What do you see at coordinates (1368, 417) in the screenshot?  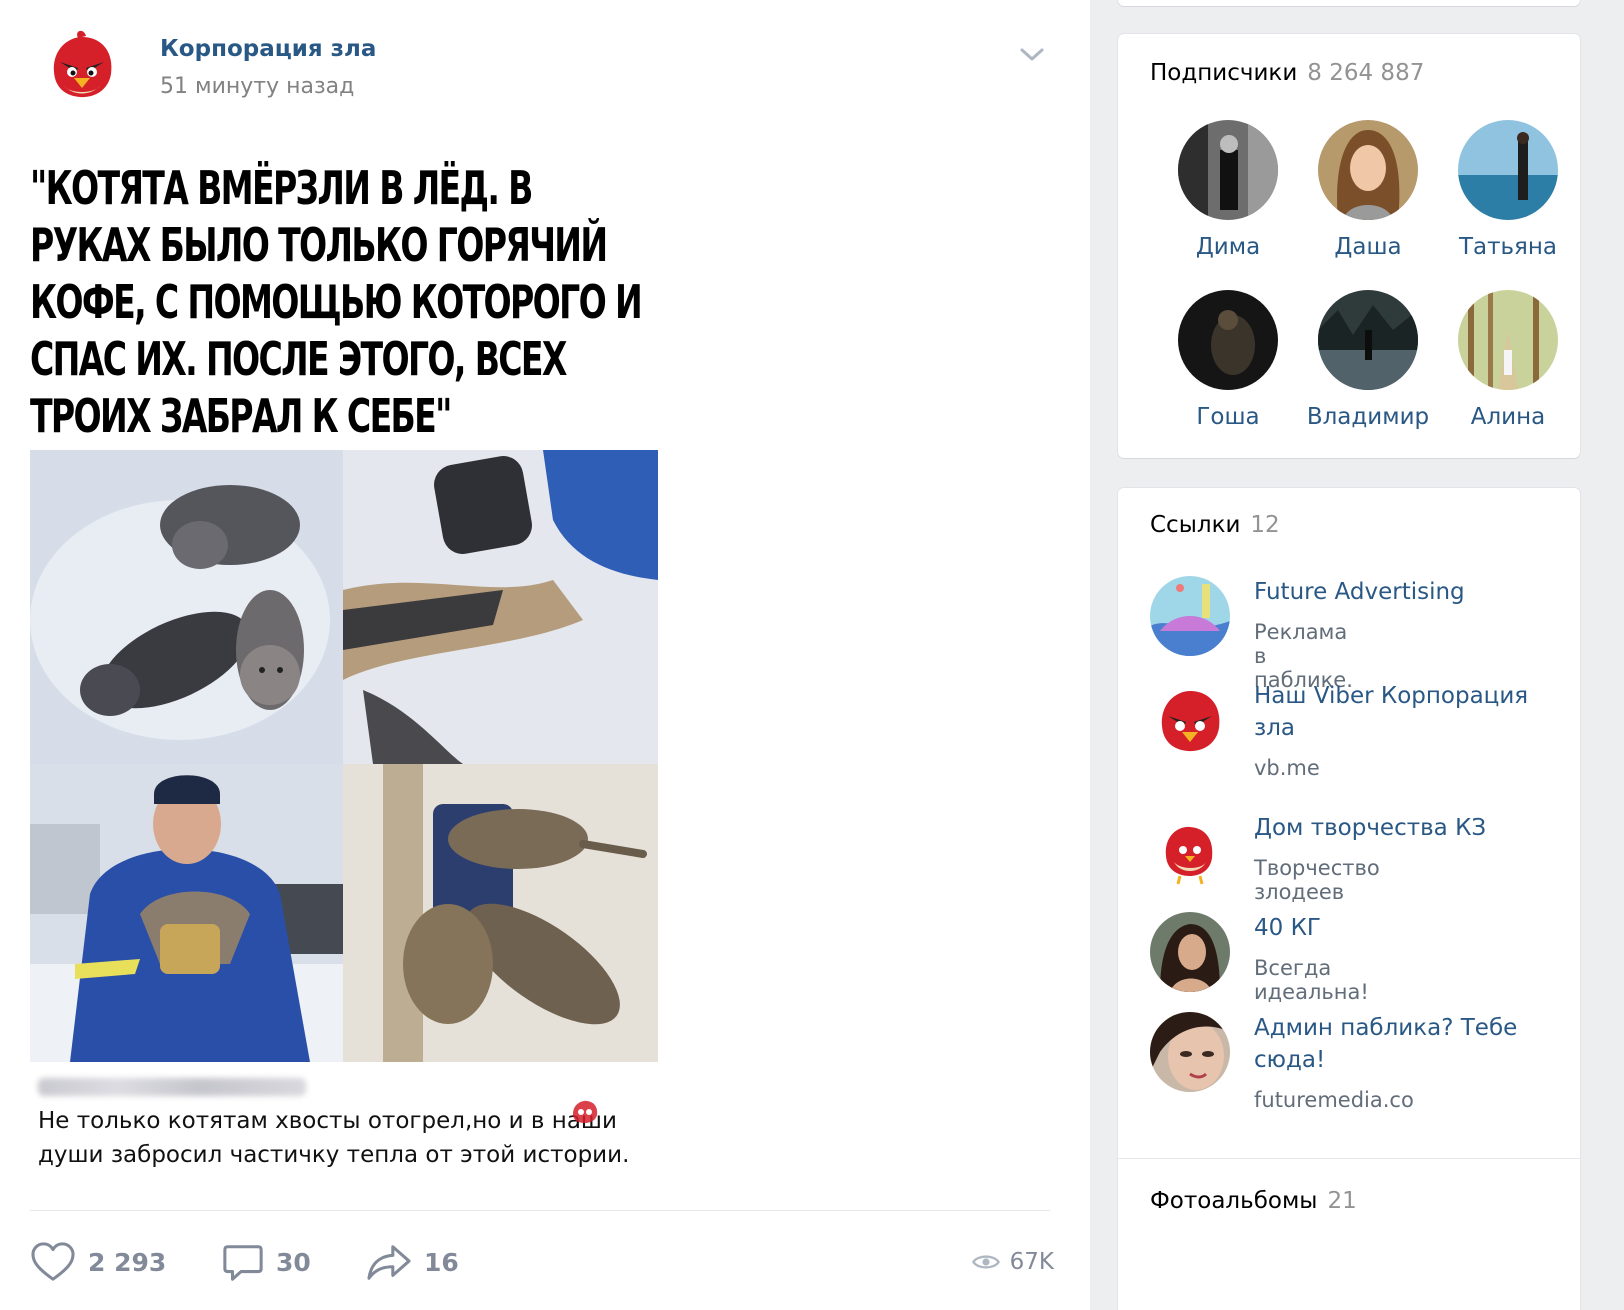 I see `member-name: Владимир` at bounding box center [1368, 417].